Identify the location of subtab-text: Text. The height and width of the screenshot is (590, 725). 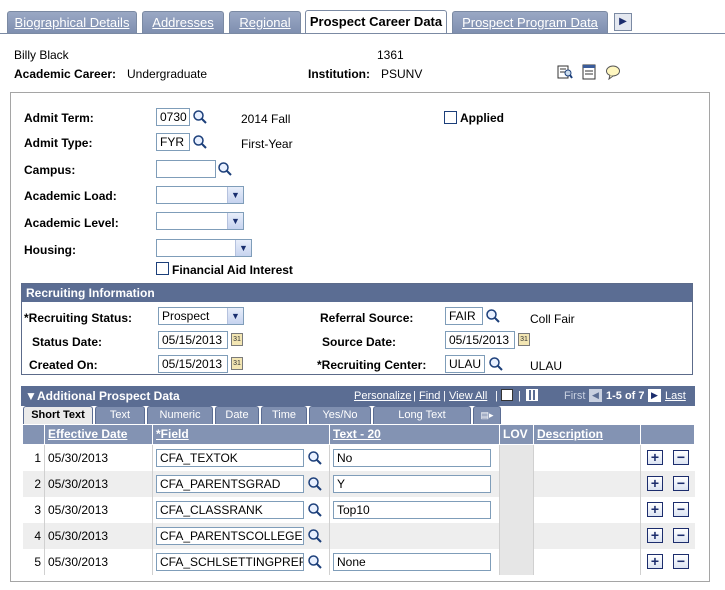
(120, 415).